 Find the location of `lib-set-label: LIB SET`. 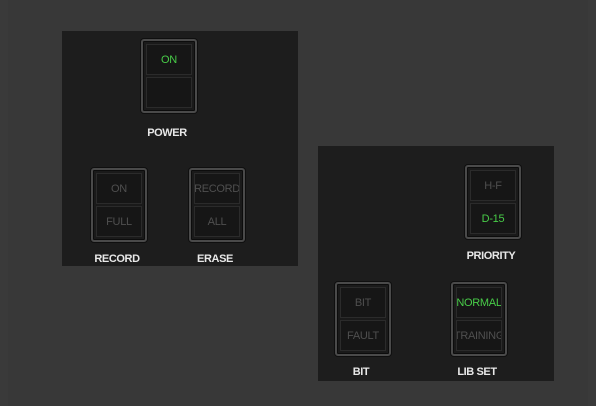

lib-set-label: LIB SET is located at coordinates (477, 372).